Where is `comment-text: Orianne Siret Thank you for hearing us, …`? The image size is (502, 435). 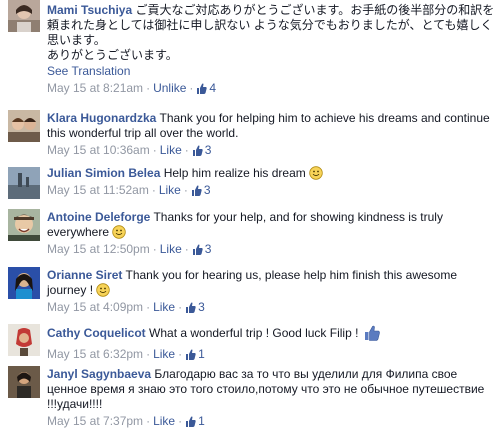
comment-text: Orianne Siret Thank you for hearing us, … is located at coordinates (252, 282).